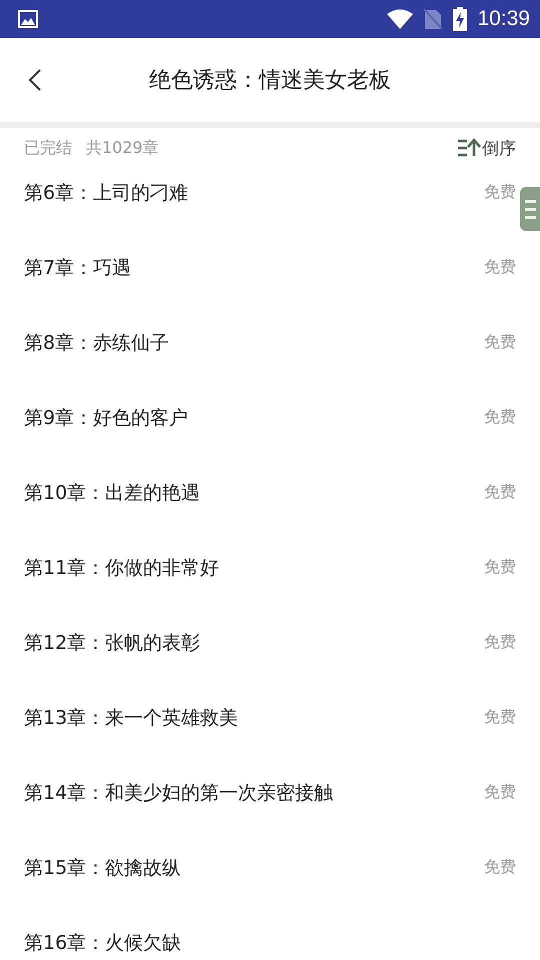  Describe the element at coordinates (103, 943) in the screenshot. I see `chapter-title: 第16章：火候欠缺` at that location.